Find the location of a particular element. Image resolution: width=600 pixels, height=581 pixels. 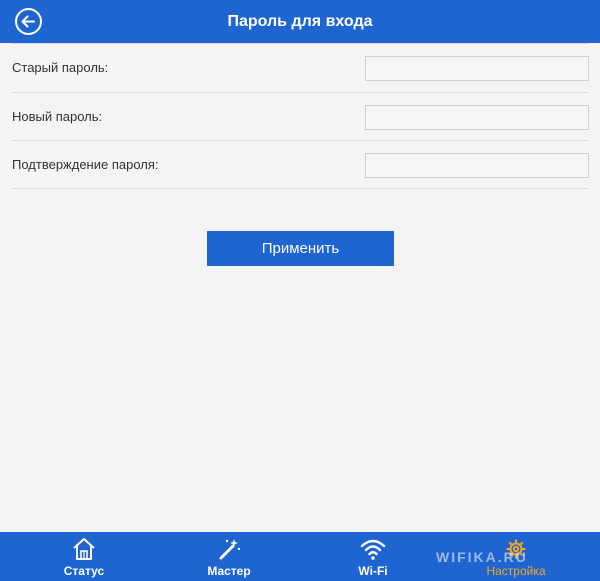

tab-settings-label: Настройка is located at coordinates (516, 571).